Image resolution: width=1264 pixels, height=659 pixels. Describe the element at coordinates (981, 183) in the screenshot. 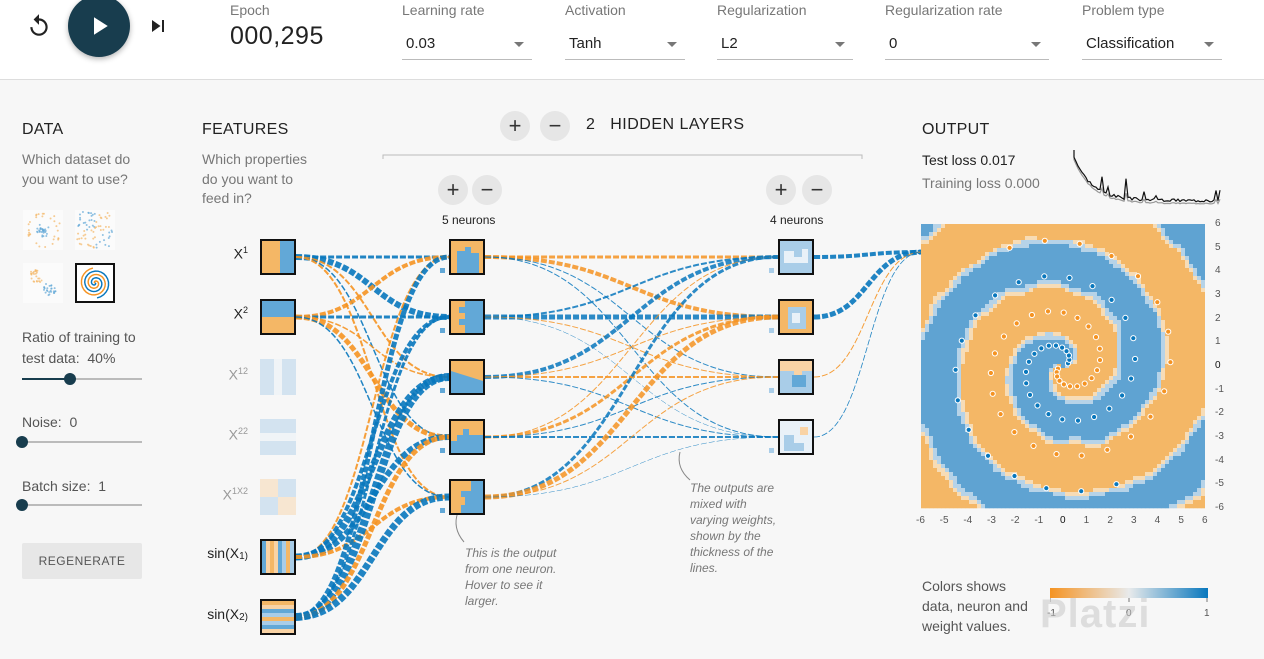

I see `training-loss: Training loss 0.000` at that location.